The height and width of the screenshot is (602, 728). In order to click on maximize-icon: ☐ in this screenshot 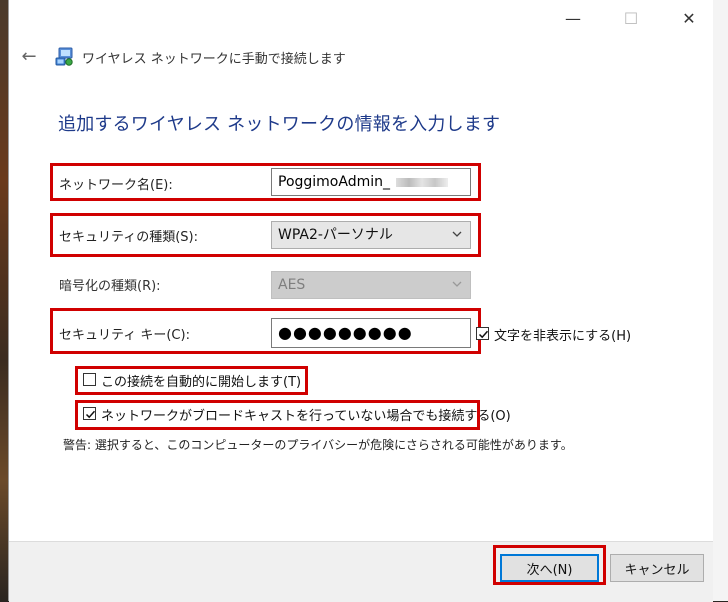, I will do `click(631, 18)`.